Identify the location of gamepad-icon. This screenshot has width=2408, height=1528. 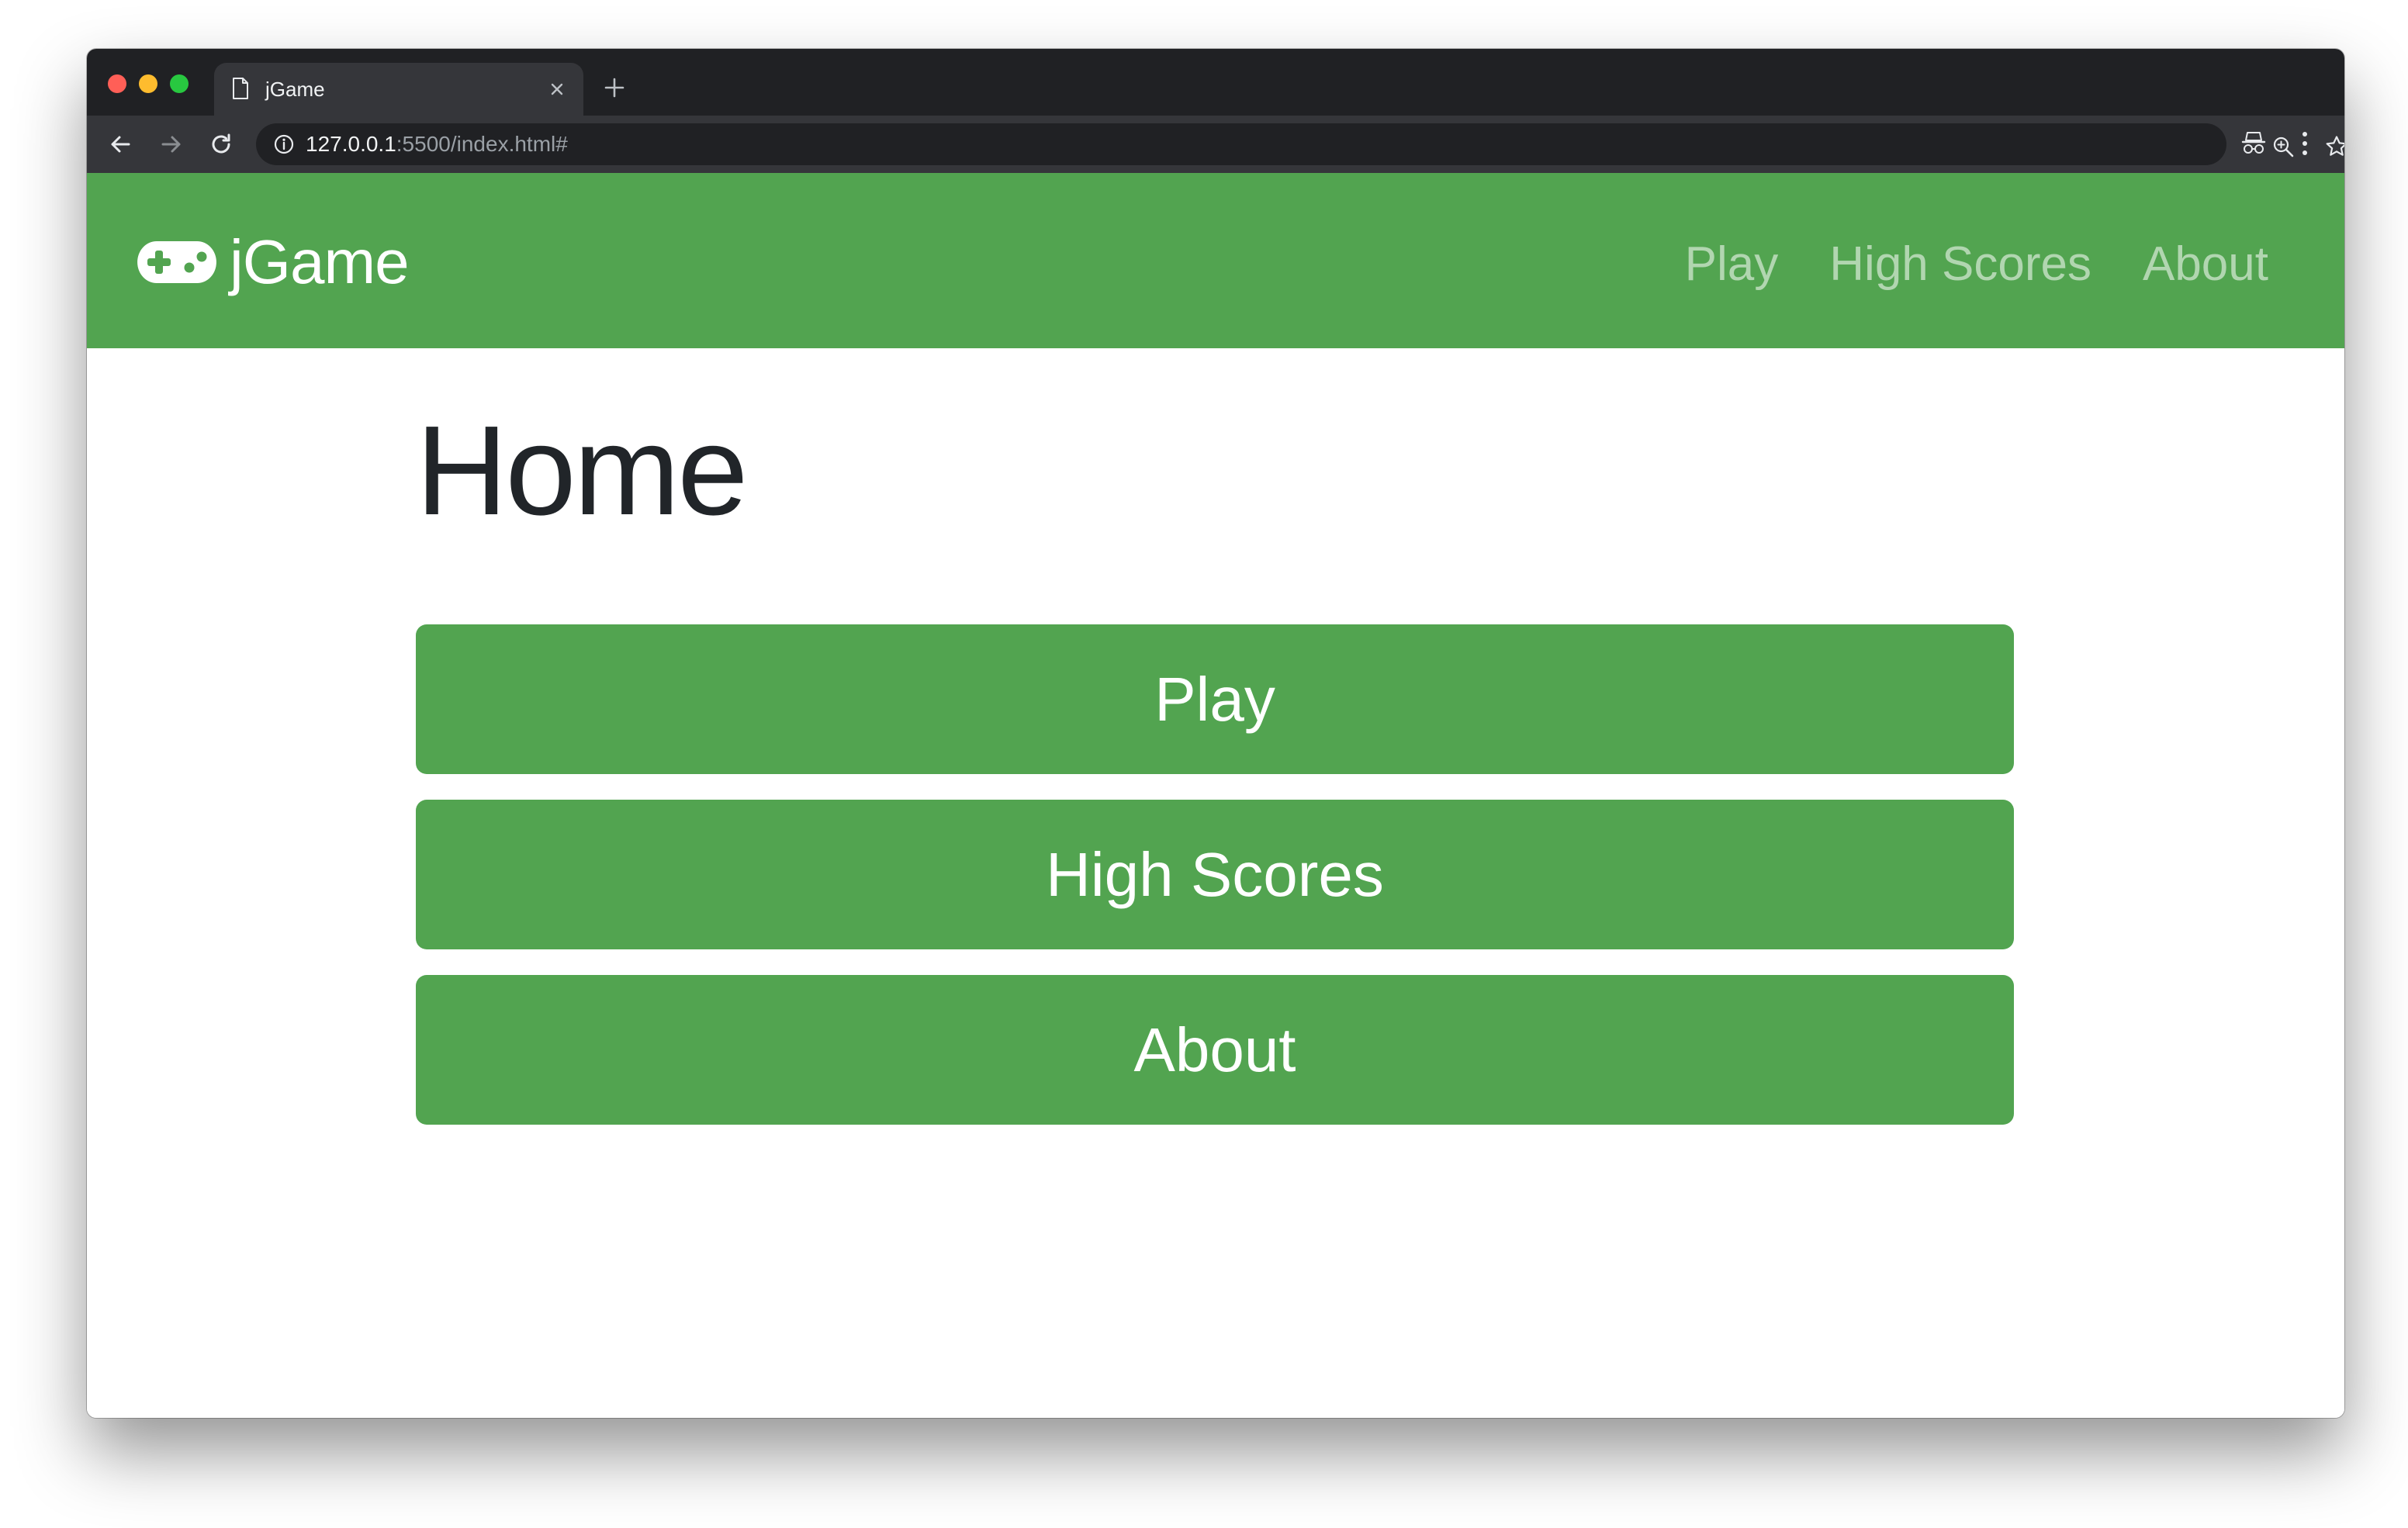
(176, 262).